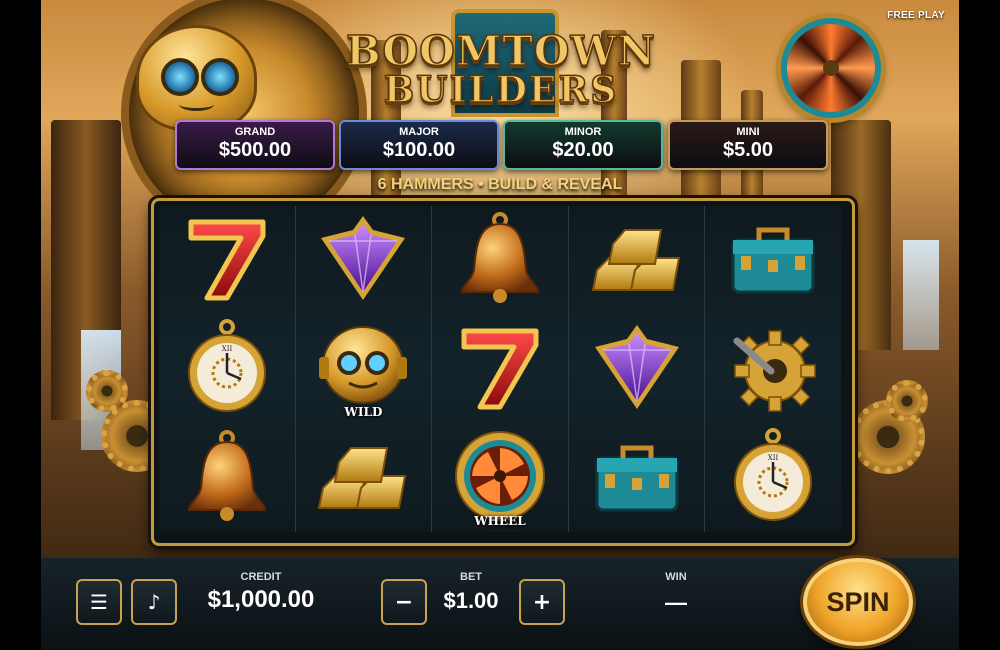 This screenshot has width=1000, height=650. Describe the element at coordinates (831, 68) in the screenshot. I see `porthole-wheel-icon` at that location.